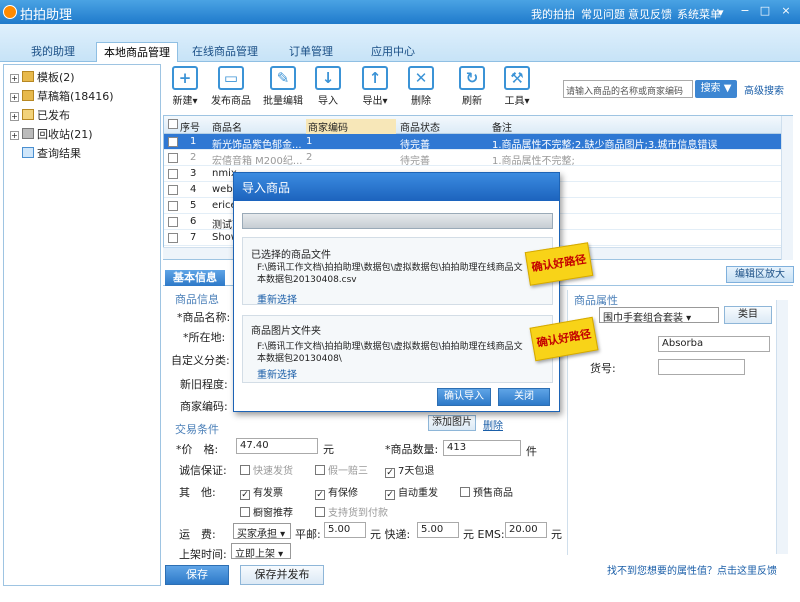 Image resolution: width=800 pixels, height=602 pixels. Describe the element at coordinates (277, 446) in the screenshot. I see `price-input: 47.40` at that location.